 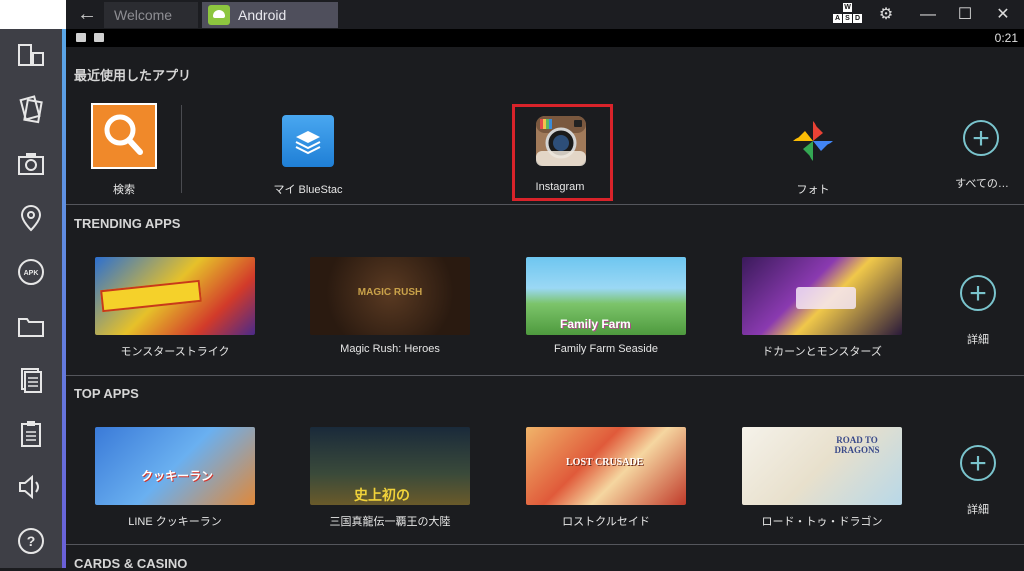 What do you see at coordinates (31, 164) in the screenshot?
I see `camera-icon` at bounding box center [31, 164].